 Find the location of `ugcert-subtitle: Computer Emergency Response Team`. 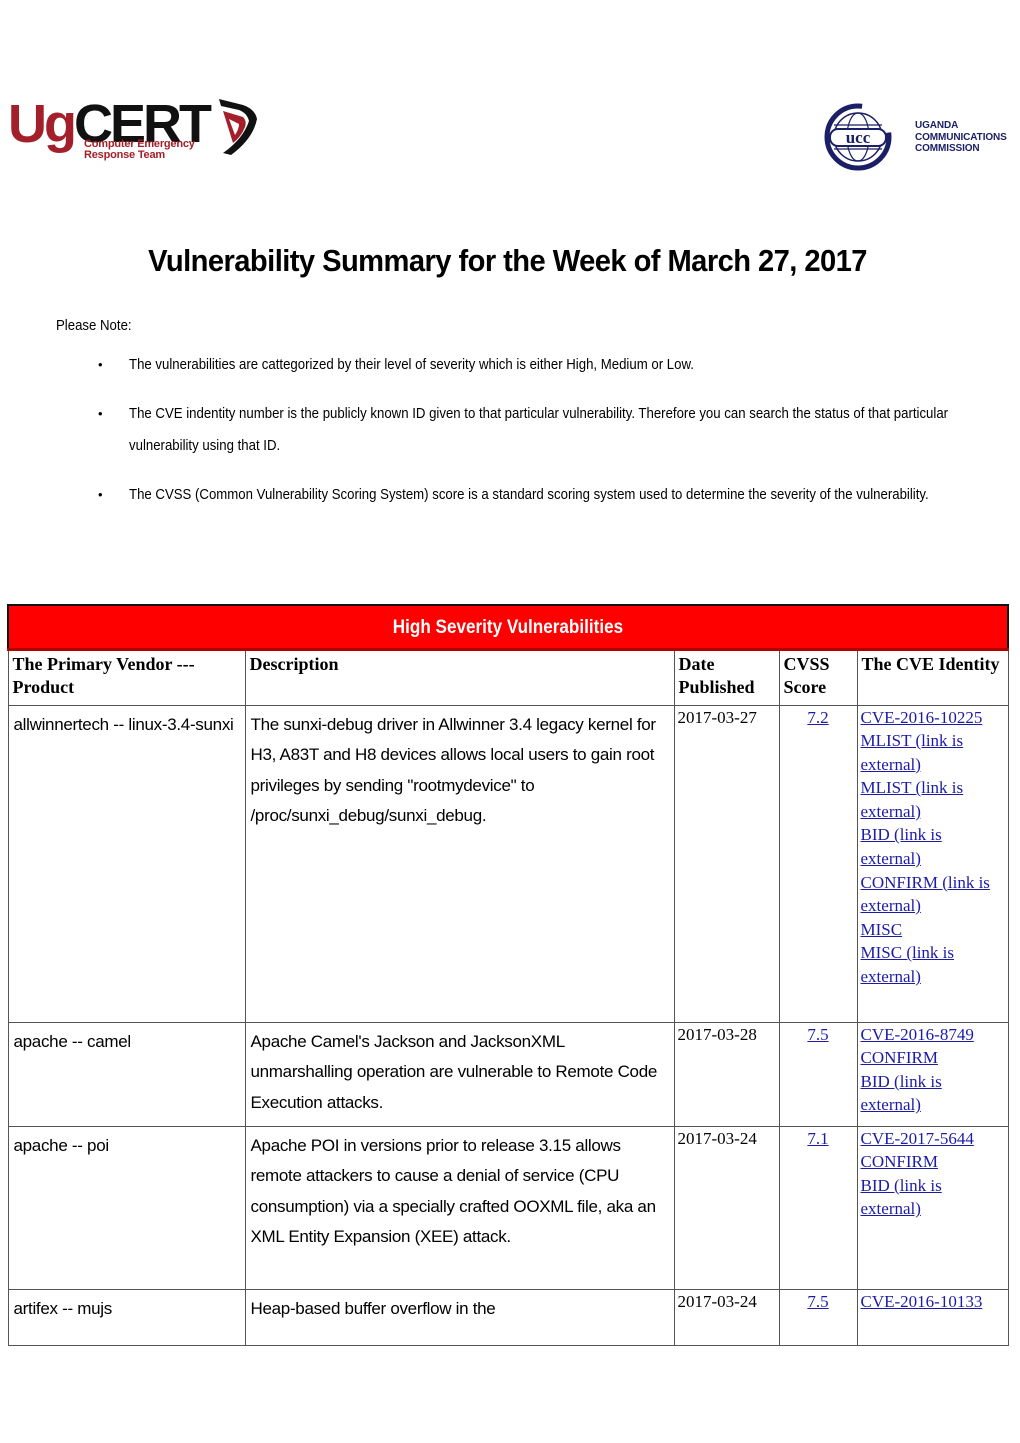

ugcert-subtitle: Computer Emergency Response Team is located at coordinates (139, 149).